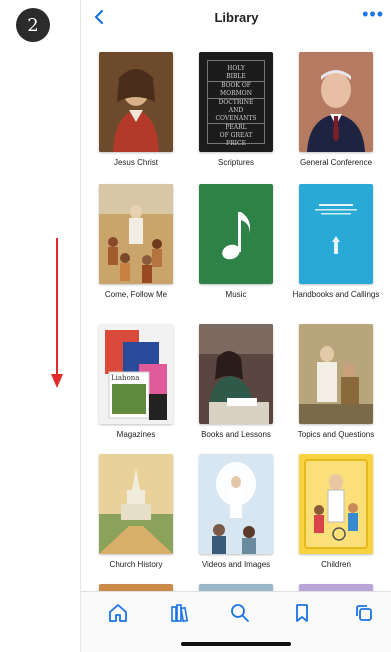 The width and height of the screenshot is (391, 652). I want to click on tile-label: Music, so click(236, 294).